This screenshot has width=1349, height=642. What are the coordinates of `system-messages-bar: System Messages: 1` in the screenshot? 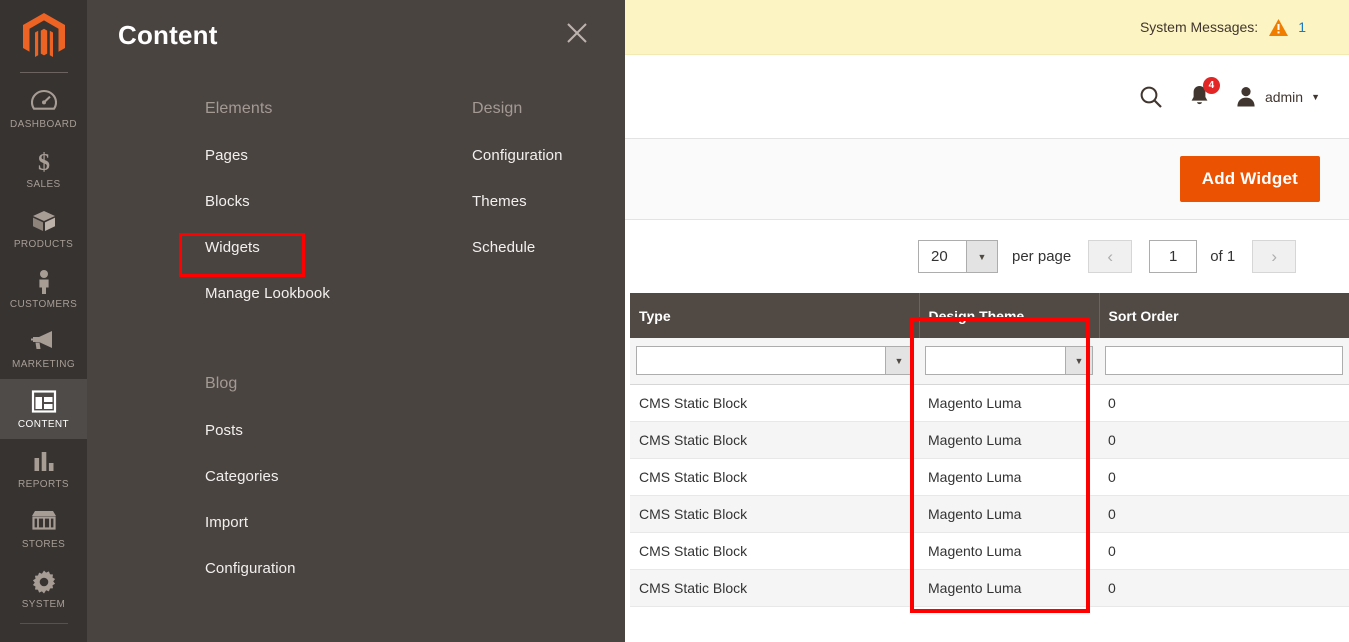 It's located at (987, 27).